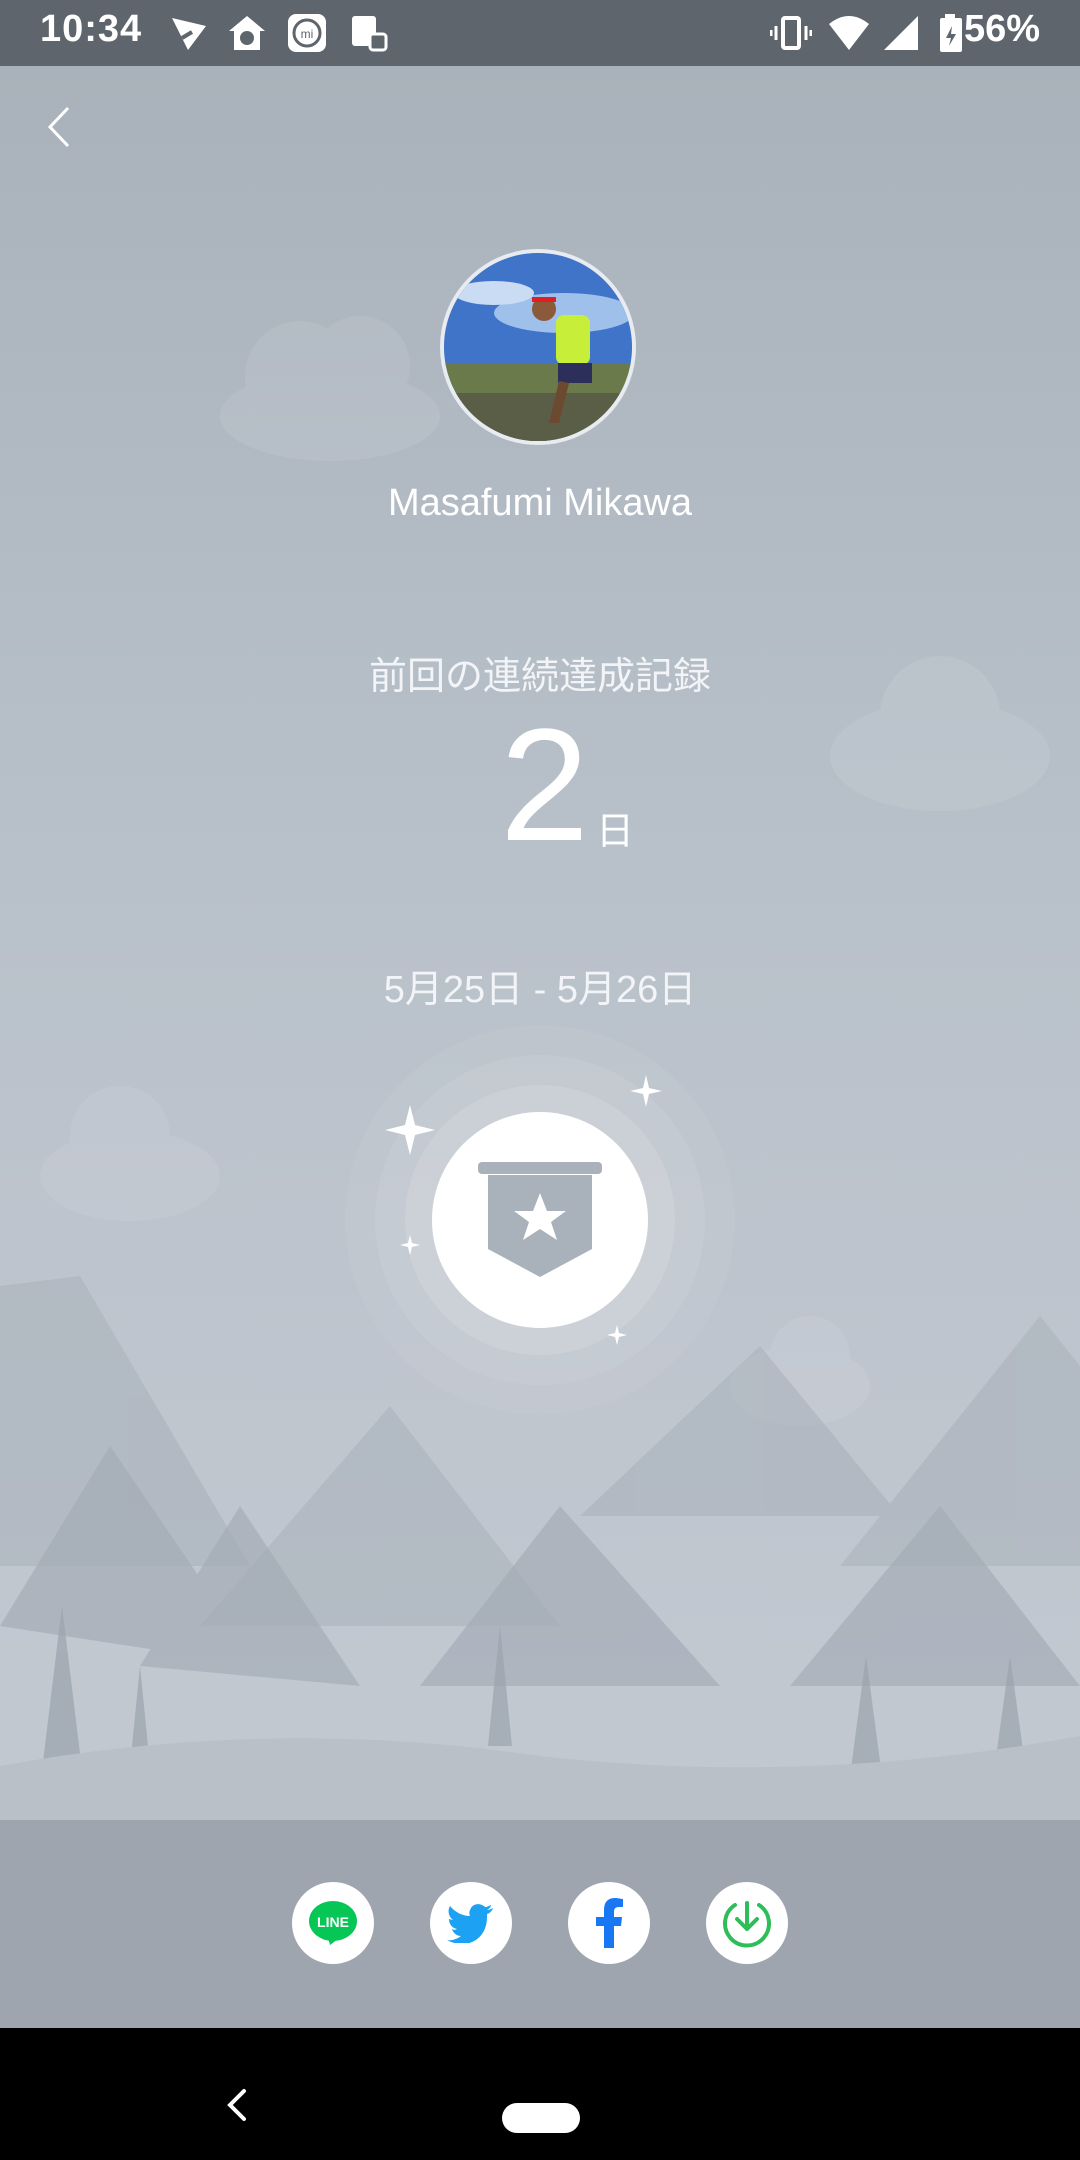 The image size is (1080, 2160). Describe the element at coordinates (615, 832) in the screenshot. I see `streak-record-unit: 日` at that location.